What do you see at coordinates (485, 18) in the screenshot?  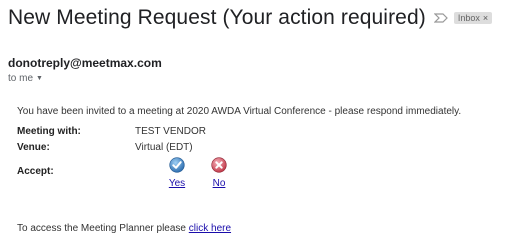 I see `remove-label-icon: ×` at bounding box center [485, 18].